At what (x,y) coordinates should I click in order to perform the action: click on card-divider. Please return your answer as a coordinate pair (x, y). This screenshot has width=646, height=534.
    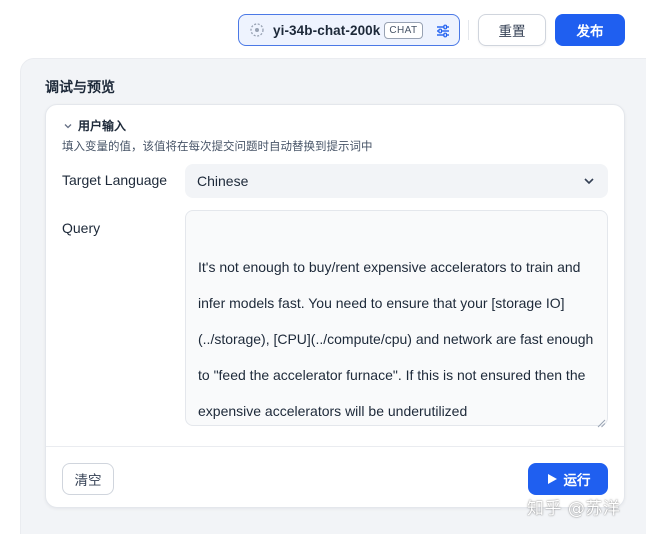
    Looking at the image, I should click on (335, 446).